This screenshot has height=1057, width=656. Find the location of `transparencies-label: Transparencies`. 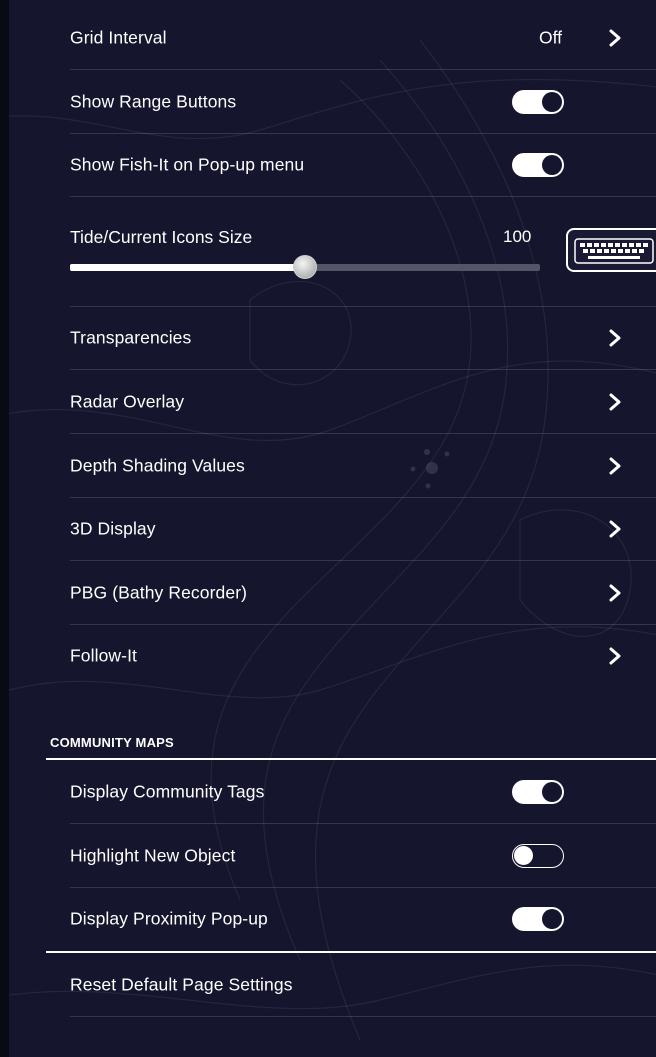

transparencies-label: Transparencies is located at coordinates (131, 337).